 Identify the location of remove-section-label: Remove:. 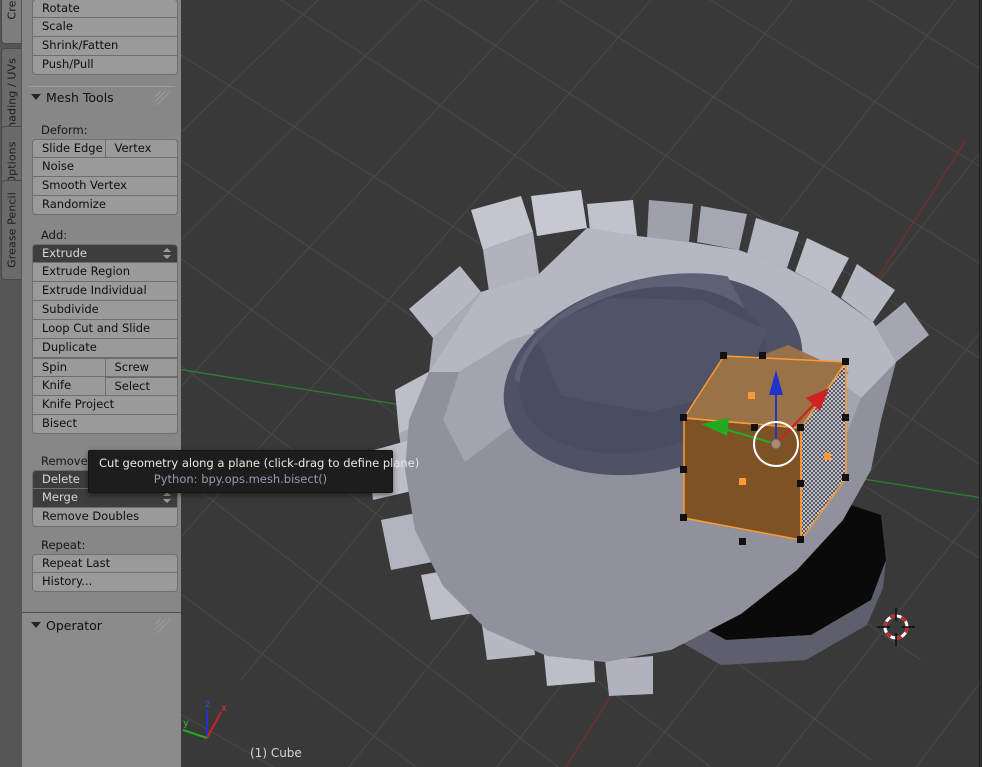
(66, 461).